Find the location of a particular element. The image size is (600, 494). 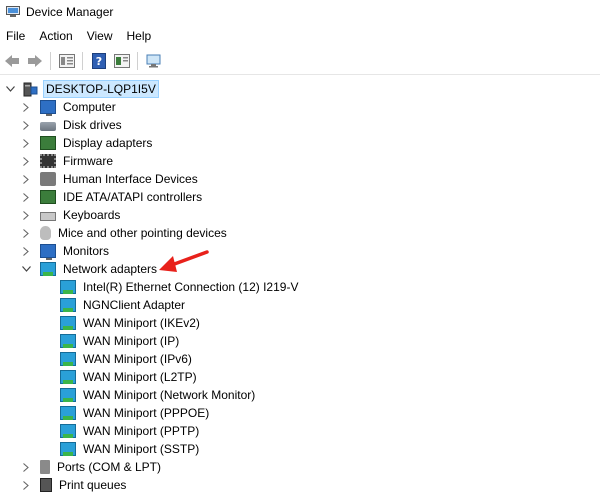

tree-item-monitors: Monitors is located at coordinates (65, 251).